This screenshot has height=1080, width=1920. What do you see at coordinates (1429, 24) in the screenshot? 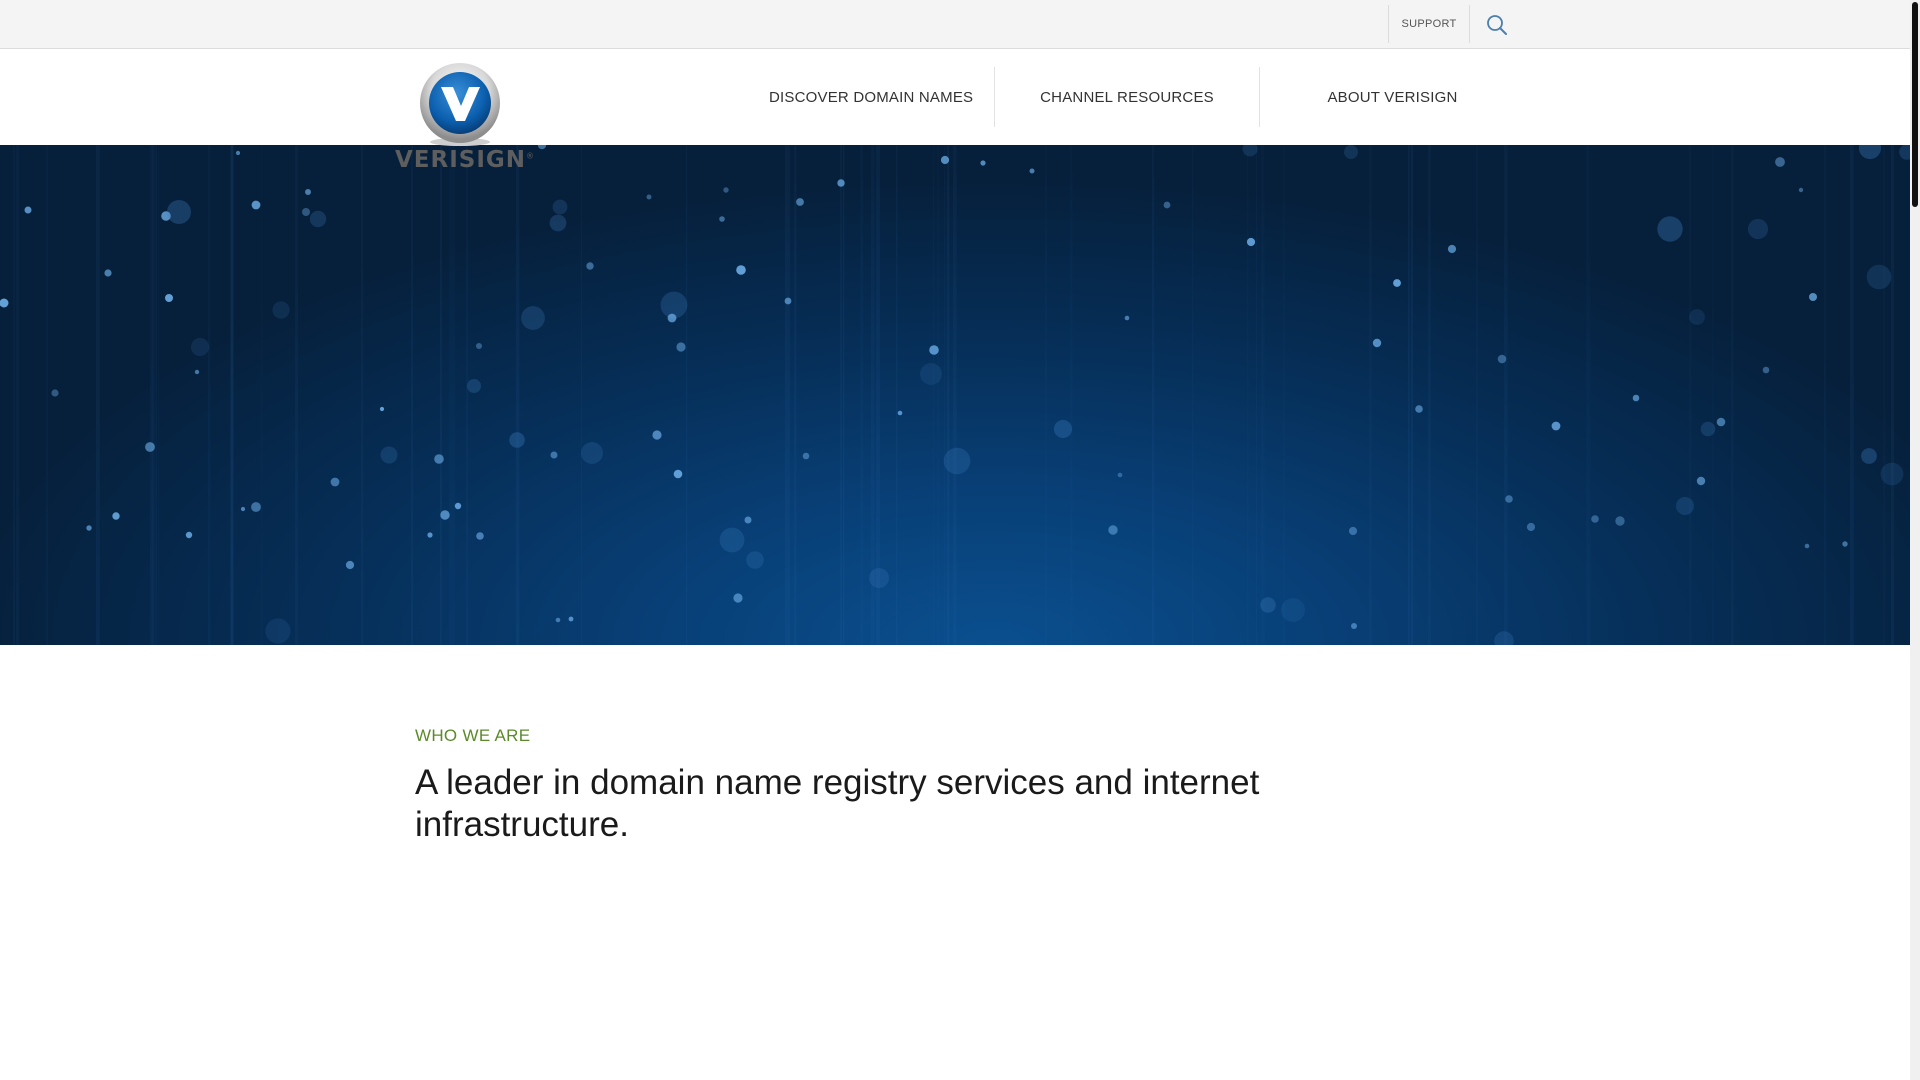
I see `support-link: SUPPORT` at bounding box center [1429, 24].